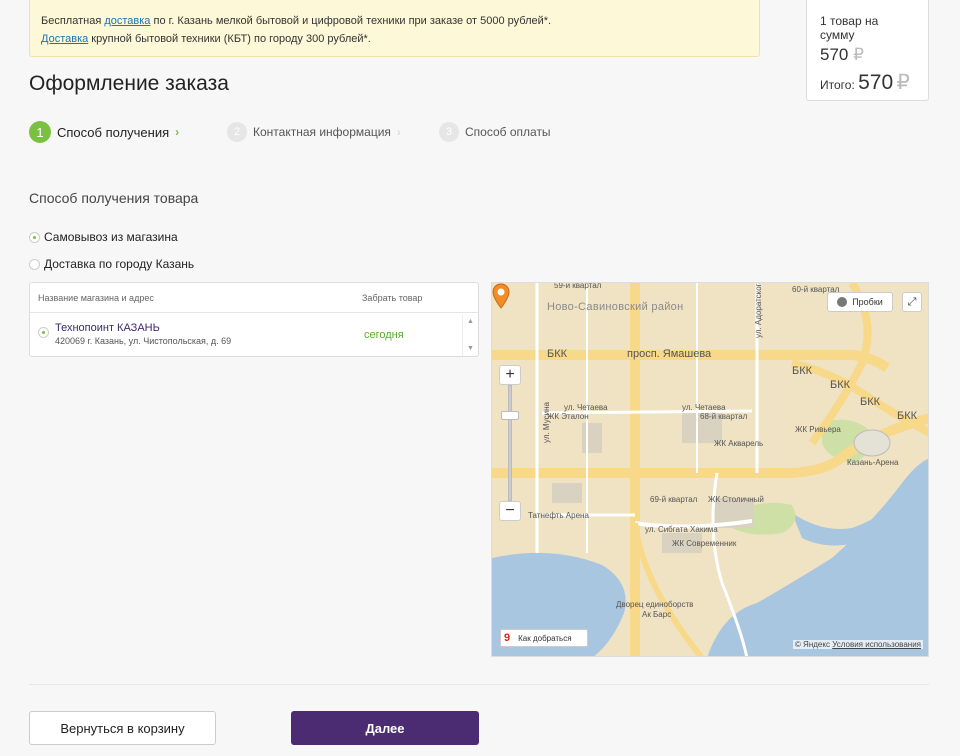 Image resolution: width=960 pixels, height=756 pixels. What do you see at coordinates (470, 321) in the screenshot?
I see `scroll-up-icon: ▲` at bounding box center [470, 321].